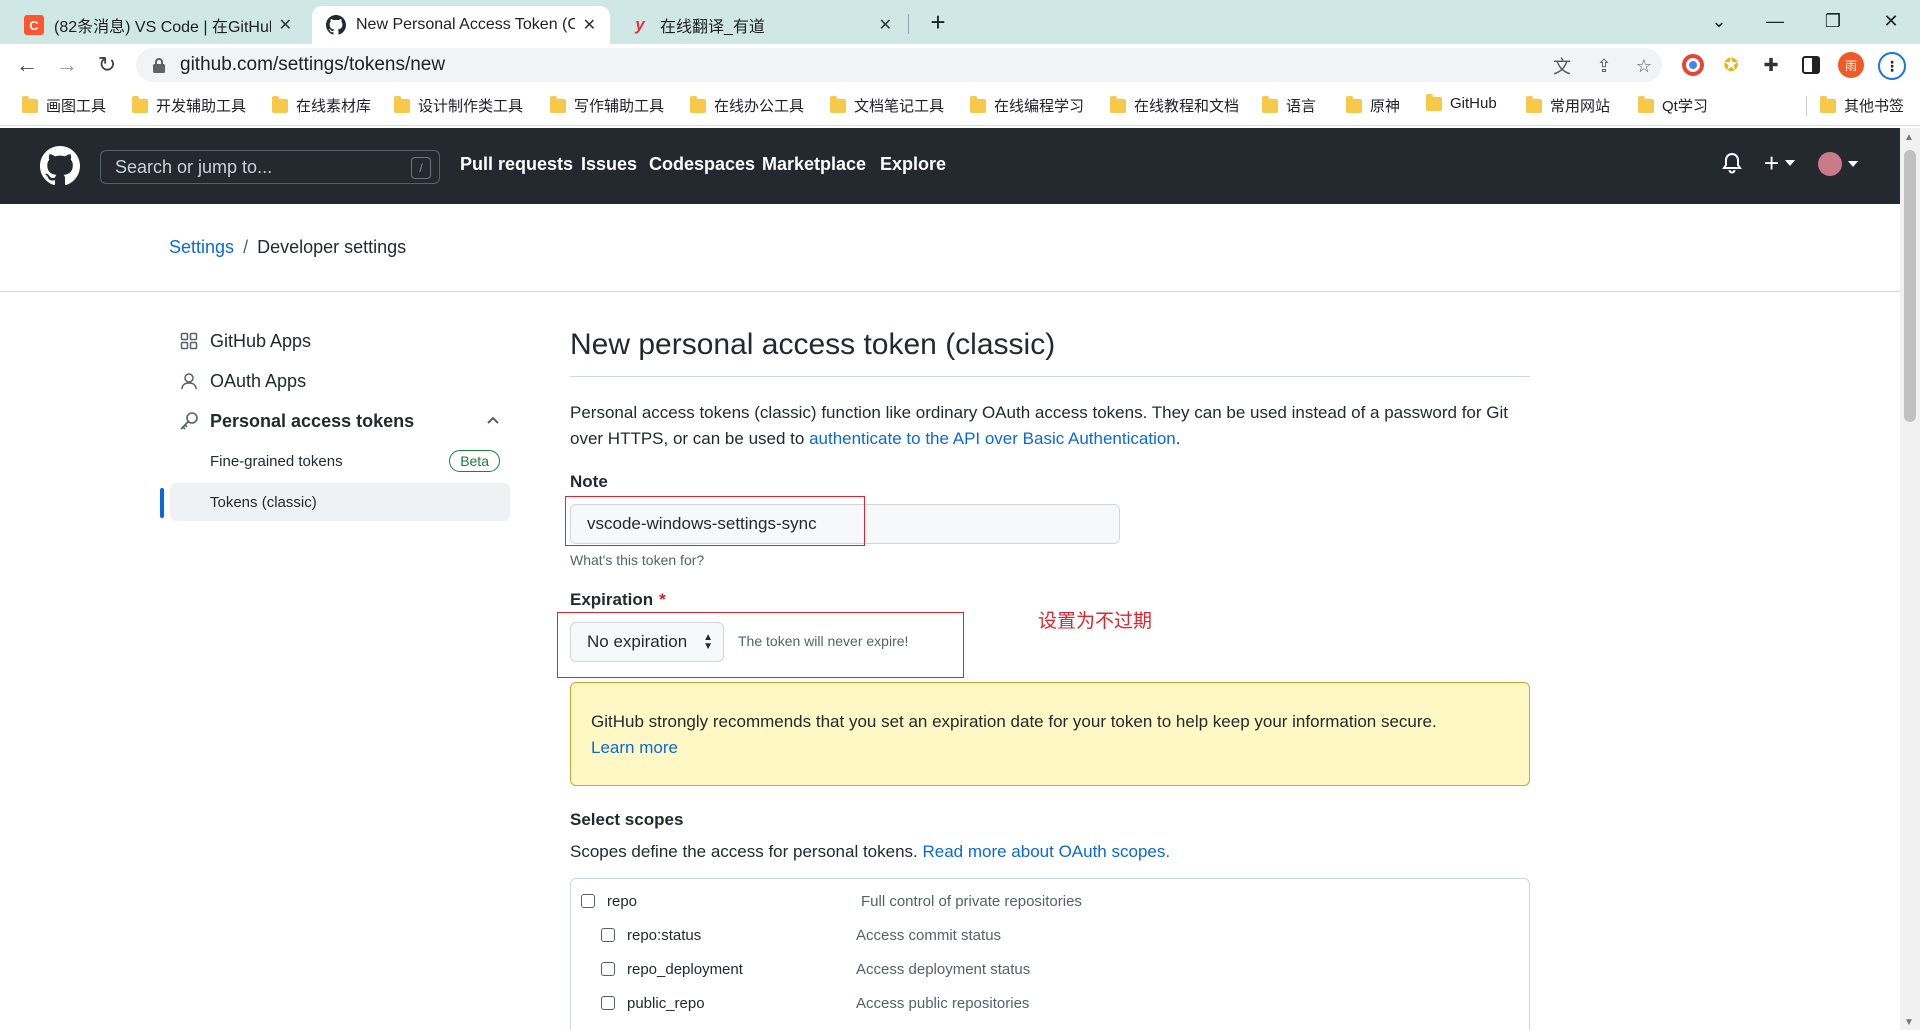 The width and height of the screenshot is (1920, 1030). Describe the element at coordinates (335, 381) in the screenshot. I see `sidebar-item-oauth-apps: OAuth Apps` at that location.